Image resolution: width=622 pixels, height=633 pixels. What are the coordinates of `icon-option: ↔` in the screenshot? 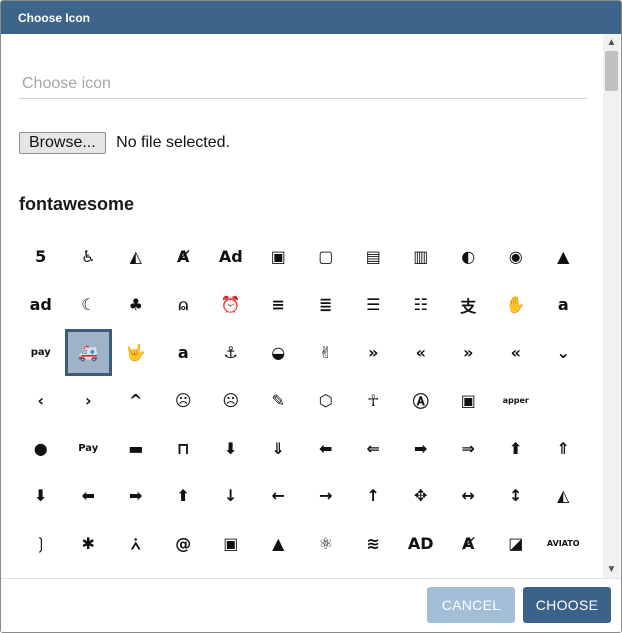 It's located at (469, 496).